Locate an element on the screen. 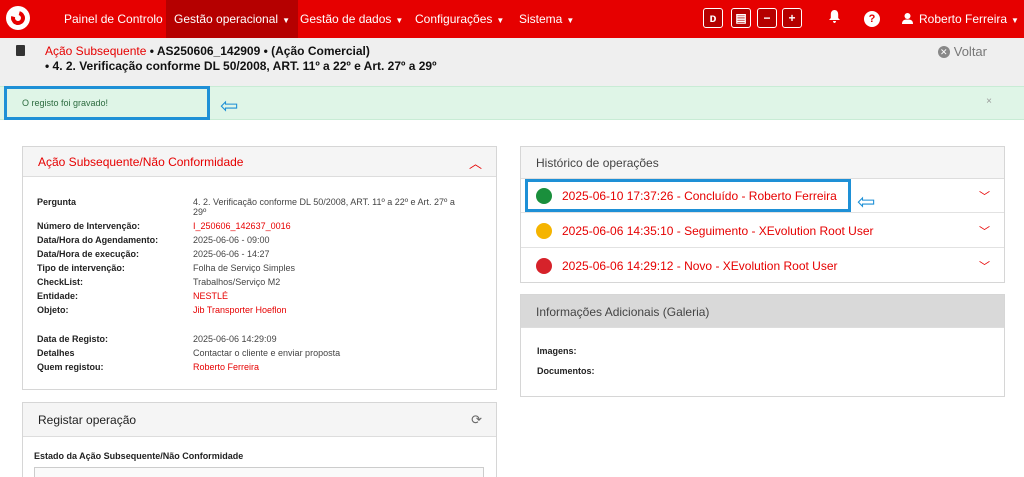 The width and height of the screenshot is (1024, 477). field-label: Objeto: is located at coordinates (53, 310).